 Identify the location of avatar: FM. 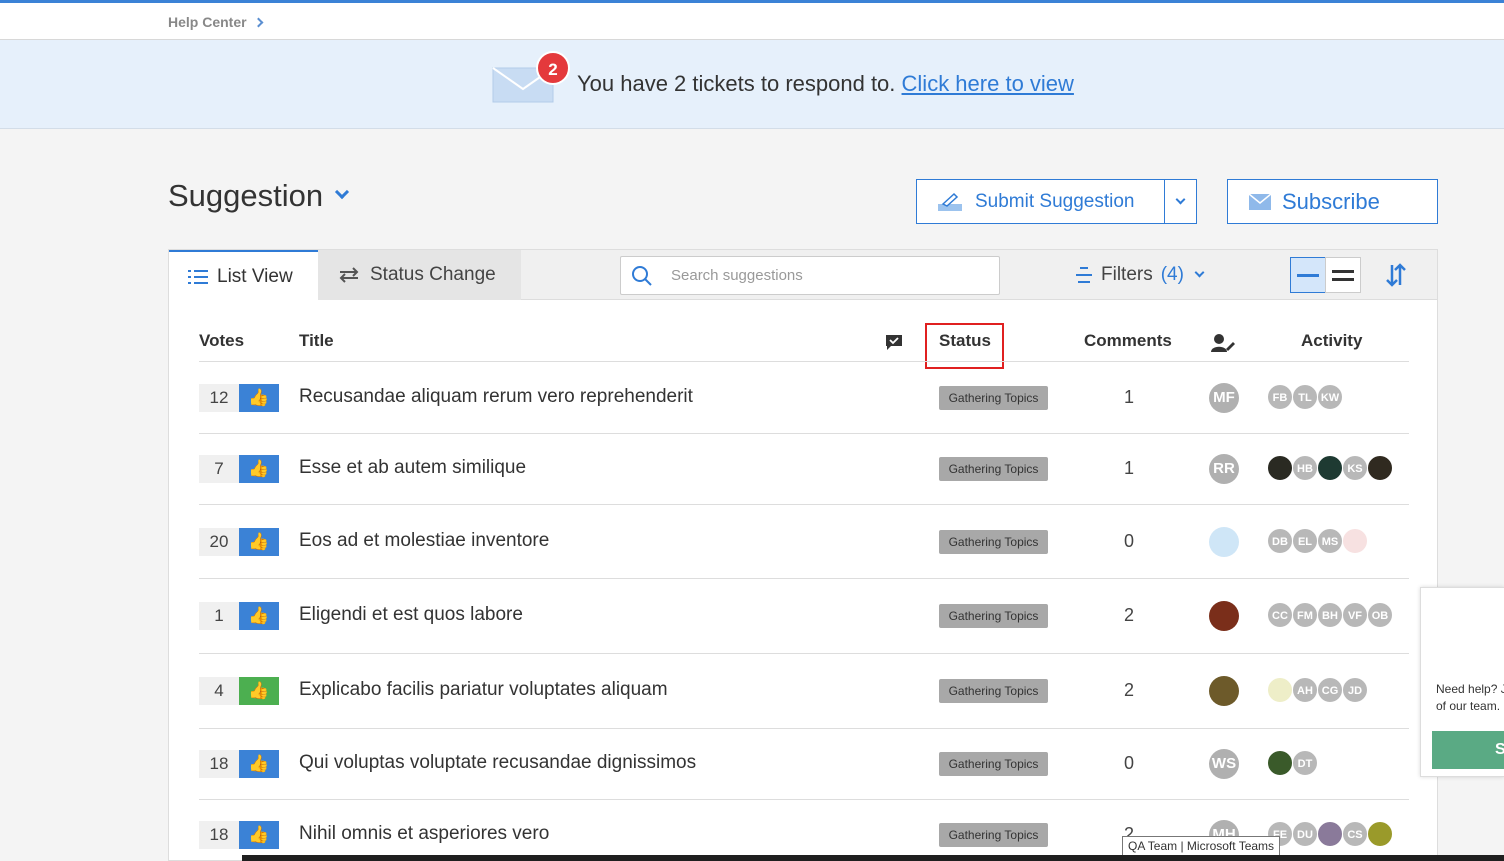
(1305, 615).